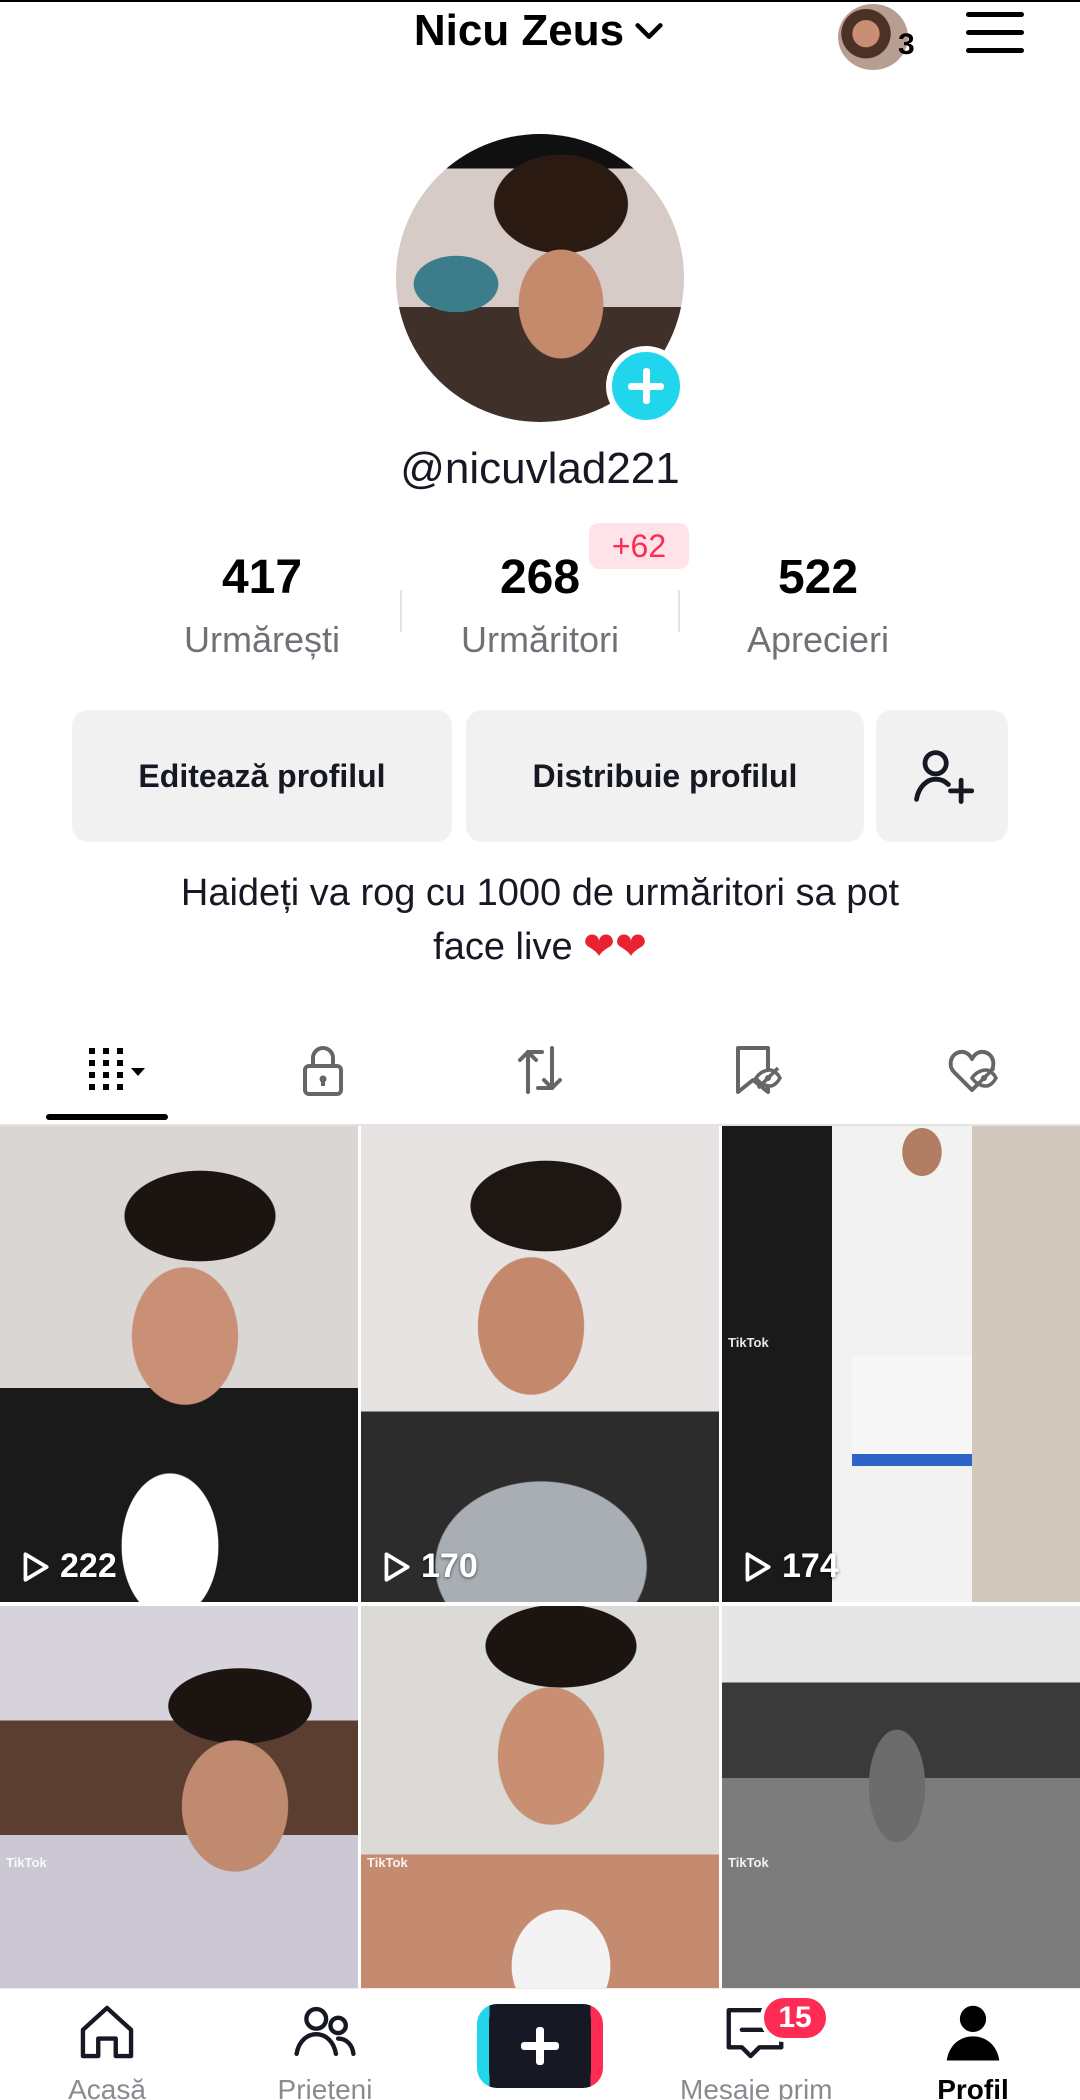 Image resolution: width=1080 pixels, height=2100 pixels. I want to click on tab-reposts, so click(540, 1070).